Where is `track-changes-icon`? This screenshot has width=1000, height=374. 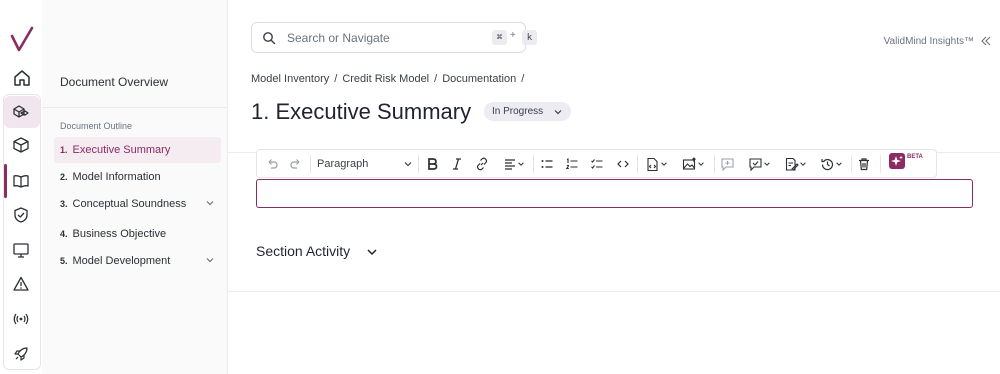
track-changes-icon is located at coordinates (795, 164).